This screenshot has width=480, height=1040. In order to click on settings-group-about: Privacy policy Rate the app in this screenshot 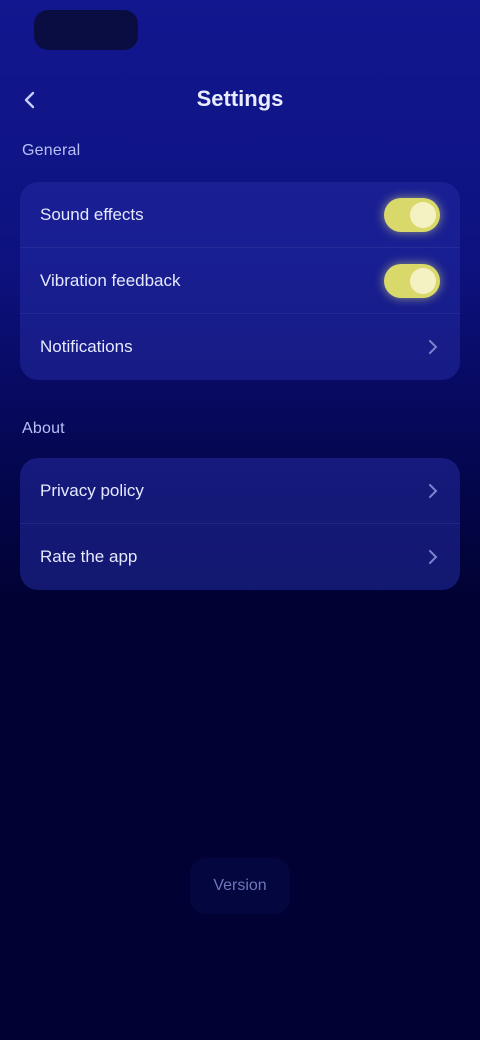, I will do `click(240, 524)`.